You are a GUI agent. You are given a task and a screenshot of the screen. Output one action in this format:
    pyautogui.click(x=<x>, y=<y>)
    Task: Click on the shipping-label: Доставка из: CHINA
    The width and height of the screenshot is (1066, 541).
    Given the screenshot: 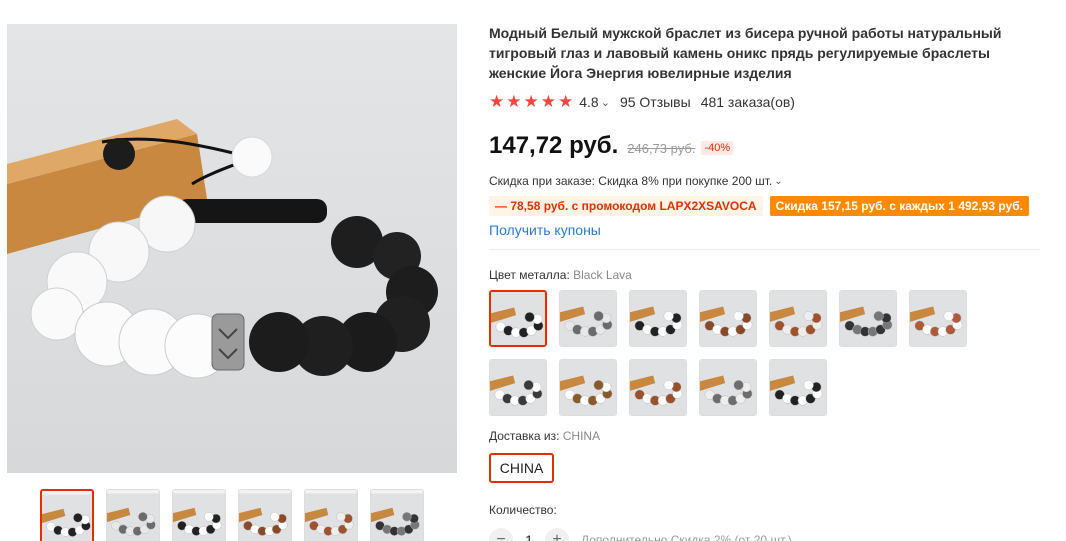 What is the action you would take?
    pyautogui.click(x=544, y=436)
    